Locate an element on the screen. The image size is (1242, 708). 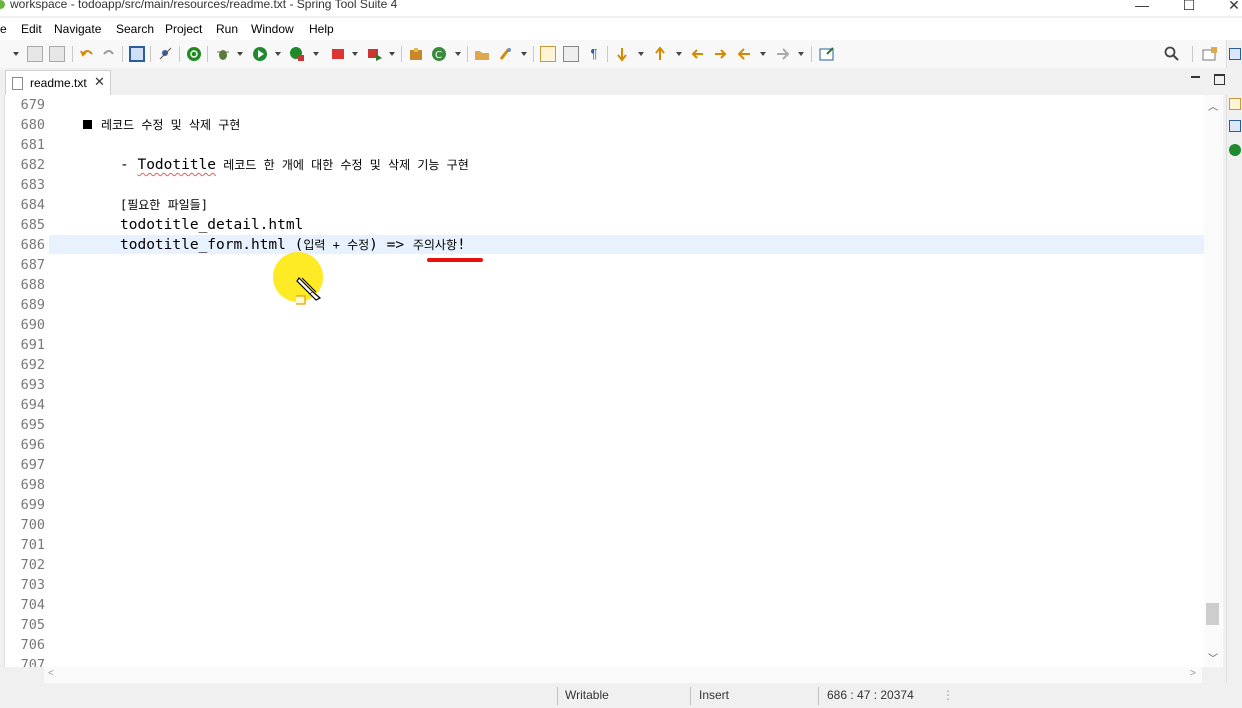
menu-search: Search is located at coordinates (135, 29).